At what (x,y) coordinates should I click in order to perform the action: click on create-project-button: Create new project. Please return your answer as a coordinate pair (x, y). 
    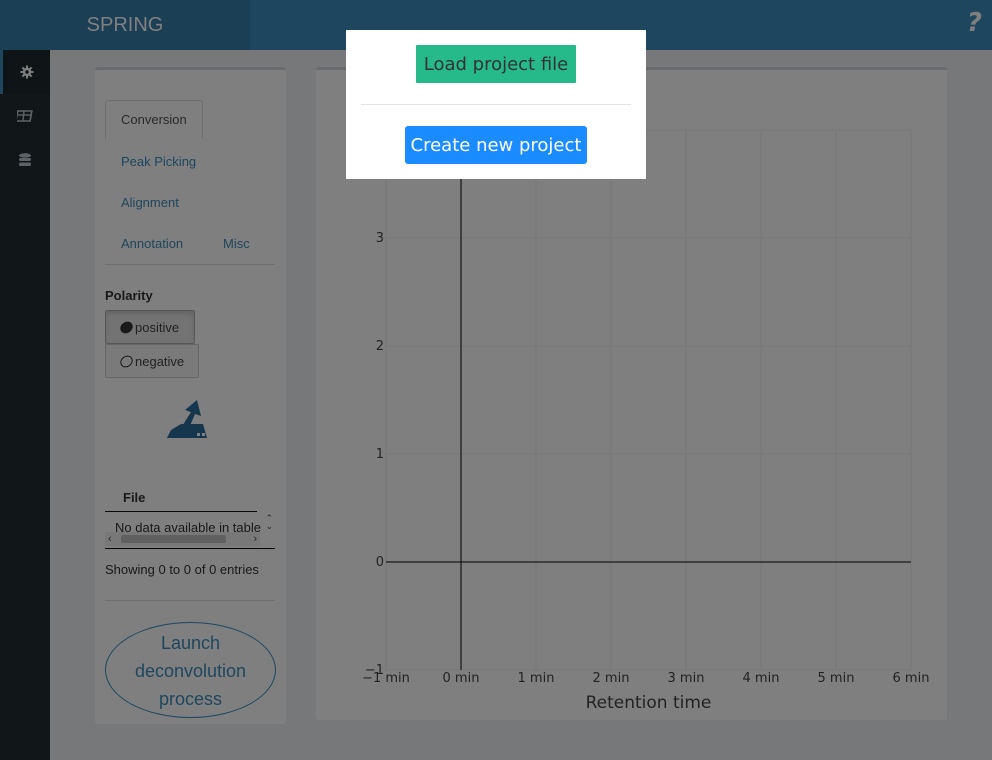
    Looking at the image, I should click on (496, 145).